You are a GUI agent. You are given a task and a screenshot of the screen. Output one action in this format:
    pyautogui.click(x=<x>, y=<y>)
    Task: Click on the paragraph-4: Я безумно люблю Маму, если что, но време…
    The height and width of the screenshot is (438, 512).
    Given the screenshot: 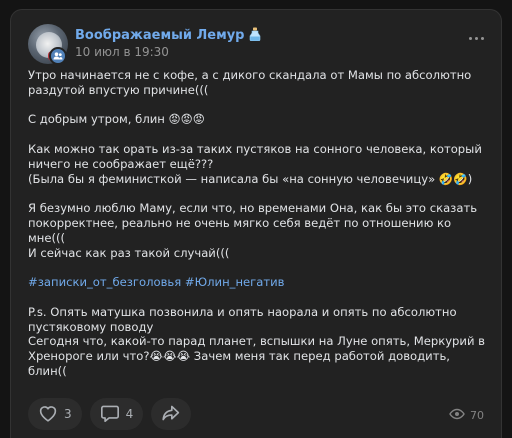 What is the action you would take?
    pyautogui.click(x=253, y=230)
    